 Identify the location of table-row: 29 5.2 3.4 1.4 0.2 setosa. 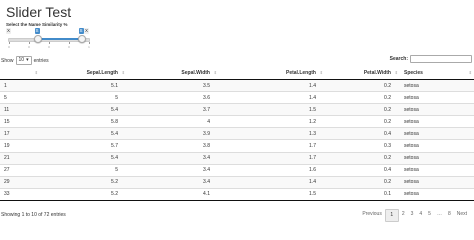
(237, 182).